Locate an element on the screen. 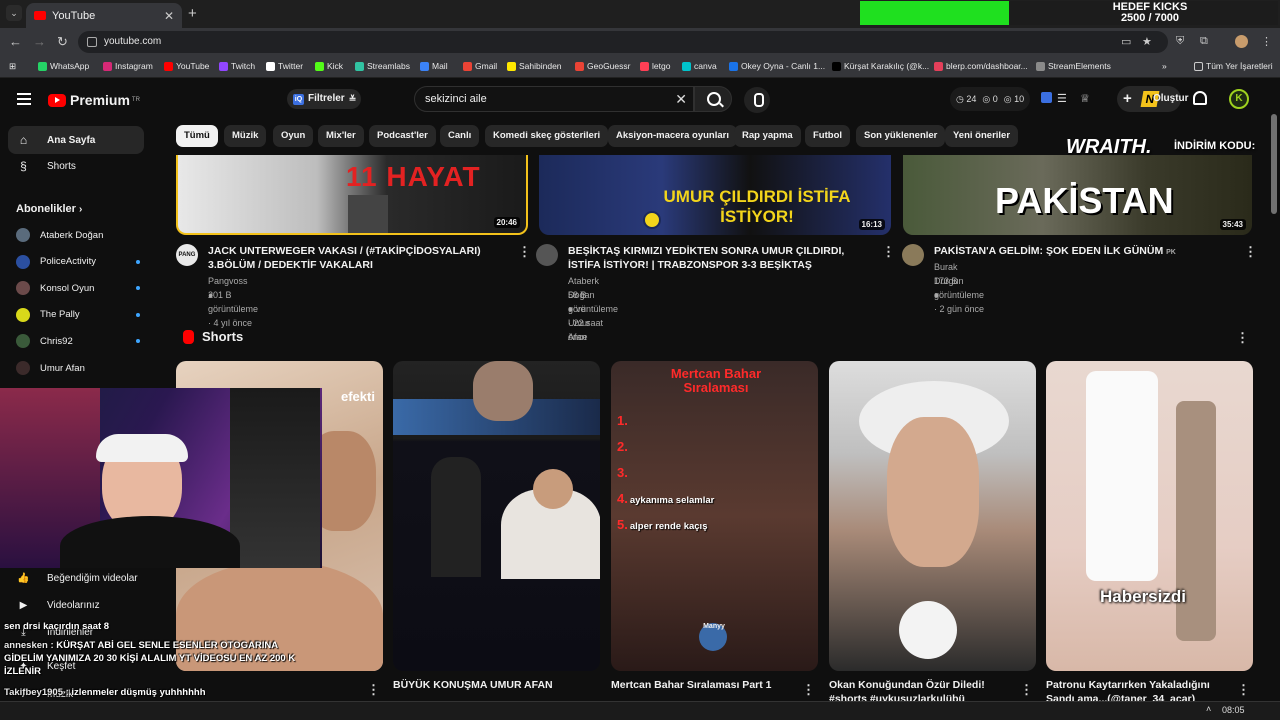 This screenshot has width=1280, height=720. cast-icon: ▭ is located at coordinates (1126, 41).